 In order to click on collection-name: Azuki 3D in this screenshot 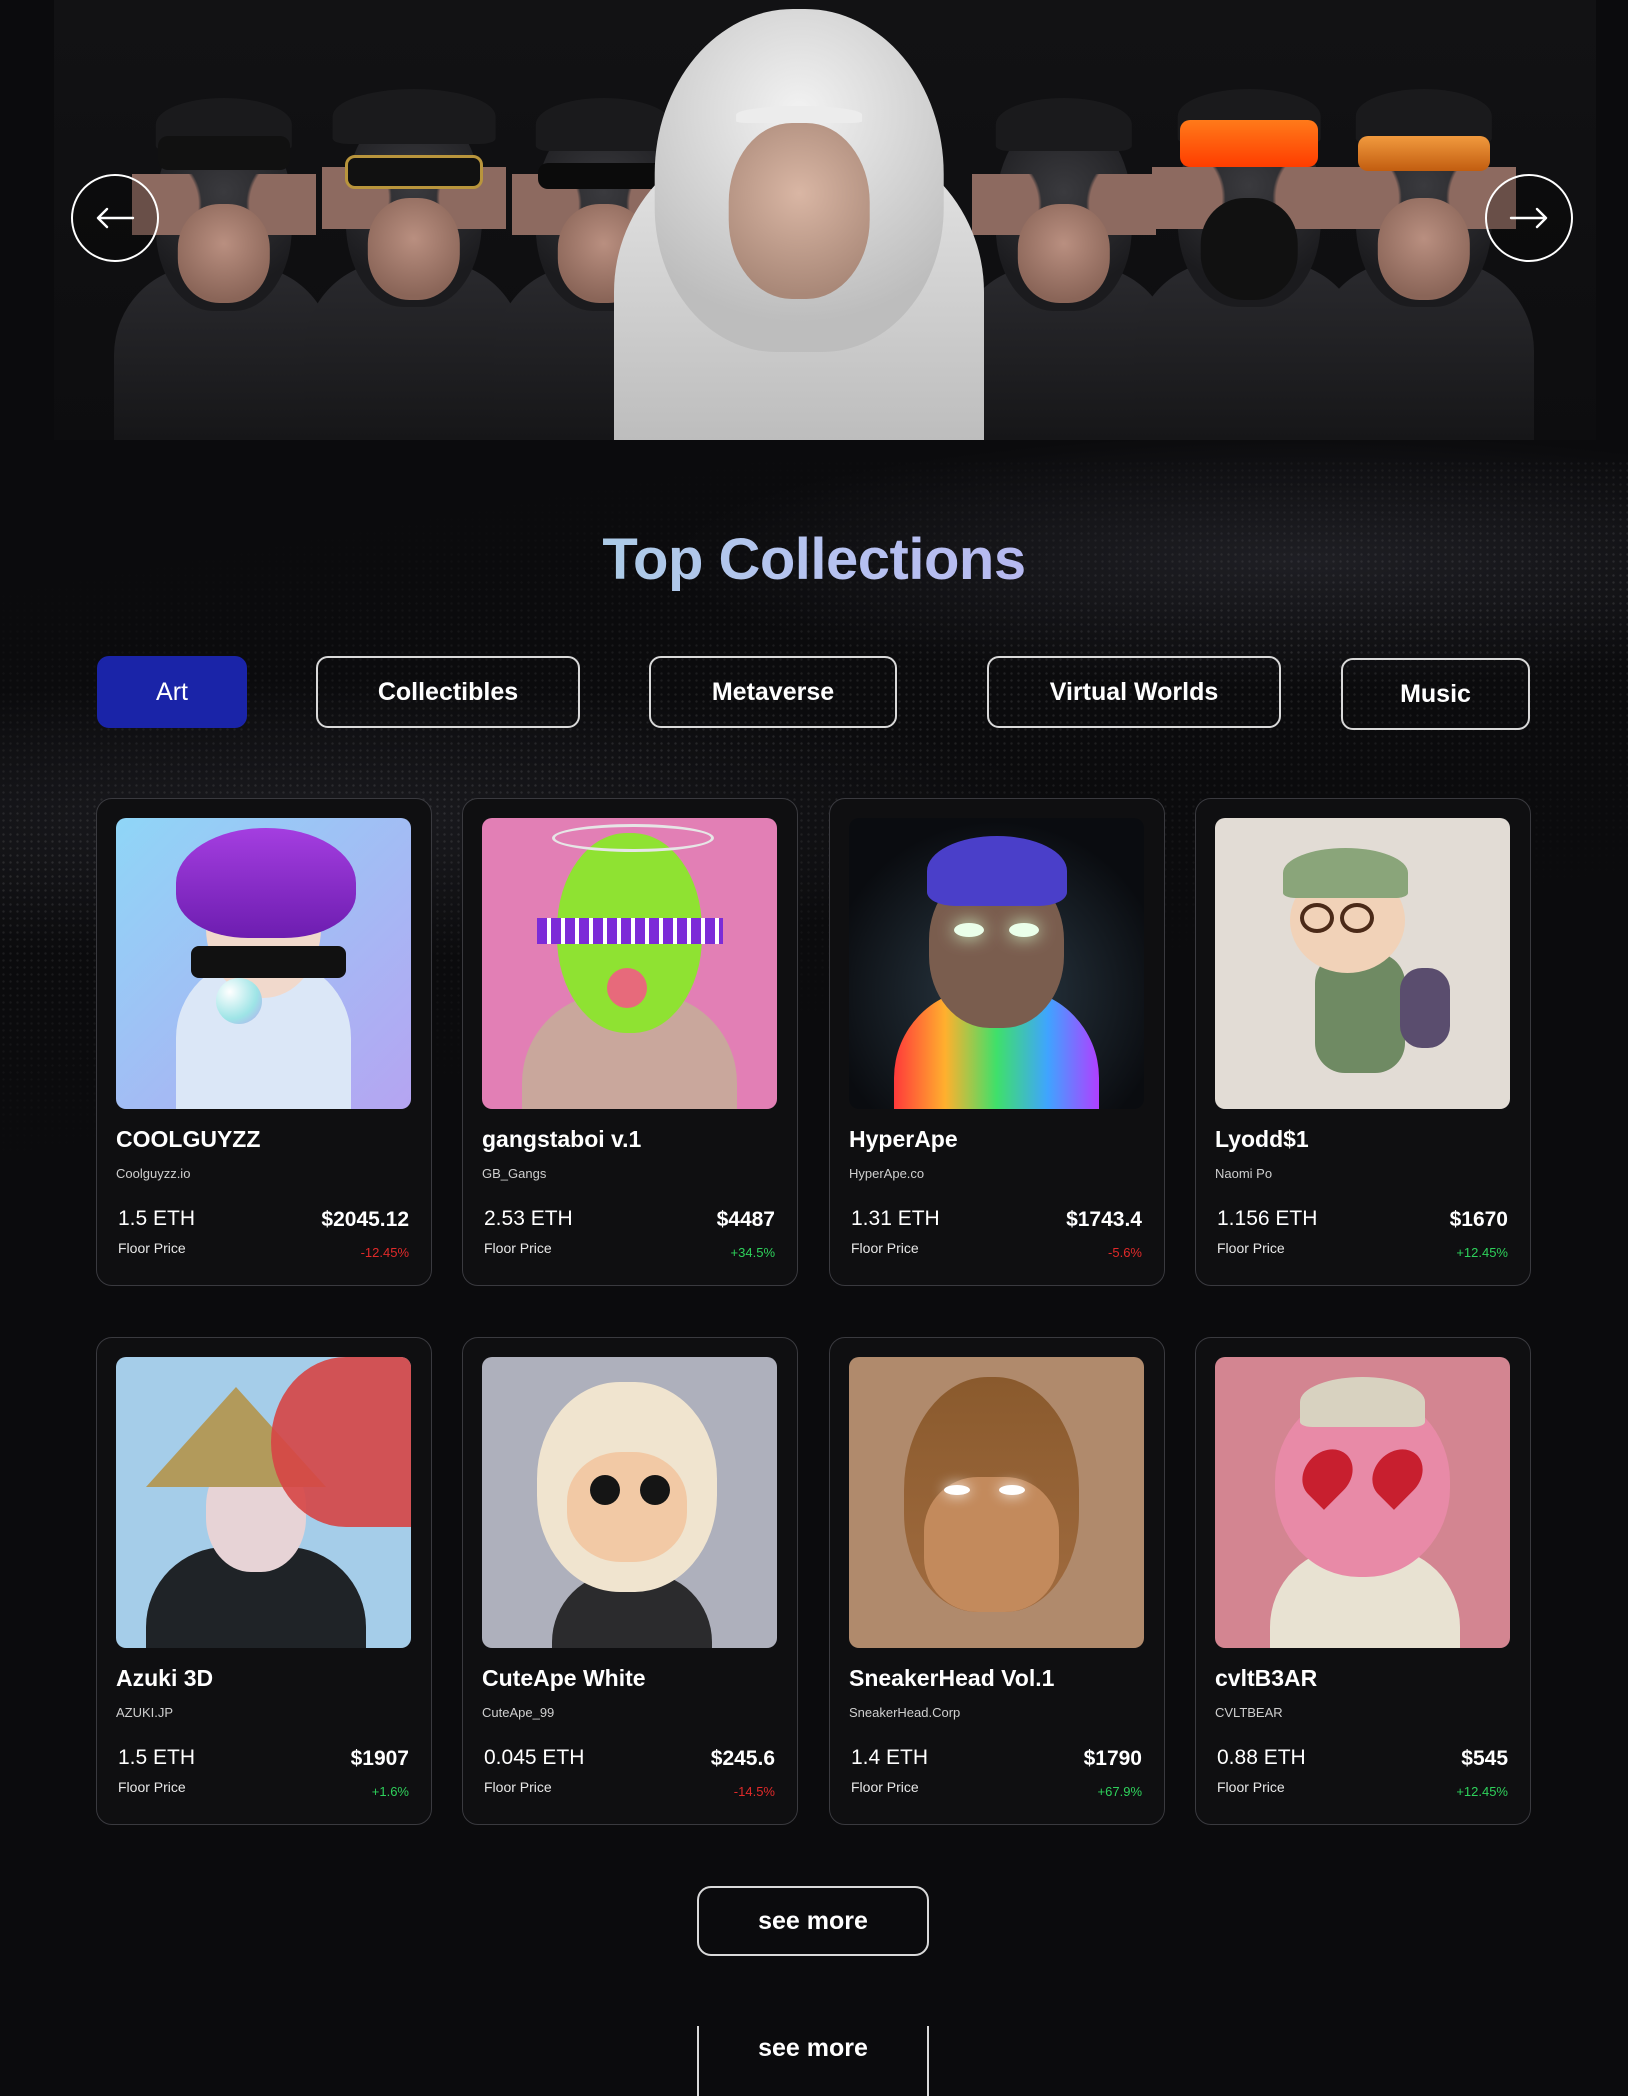, I will do `click(165, 1678)`.